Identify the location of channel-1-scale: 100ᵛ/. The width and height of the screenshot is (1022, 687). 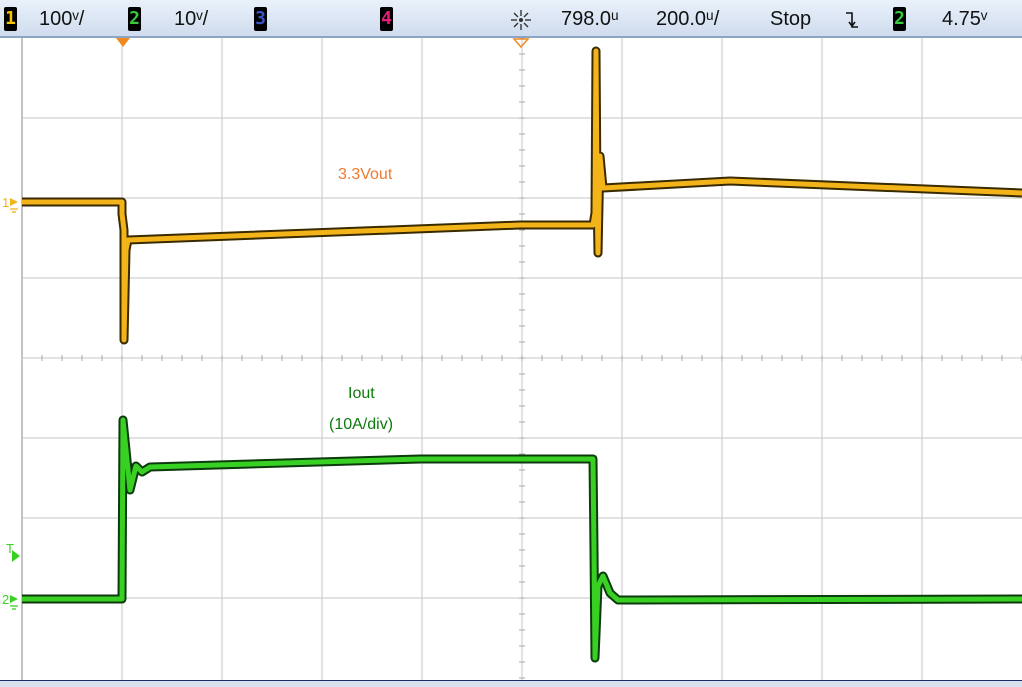
(61, 19).